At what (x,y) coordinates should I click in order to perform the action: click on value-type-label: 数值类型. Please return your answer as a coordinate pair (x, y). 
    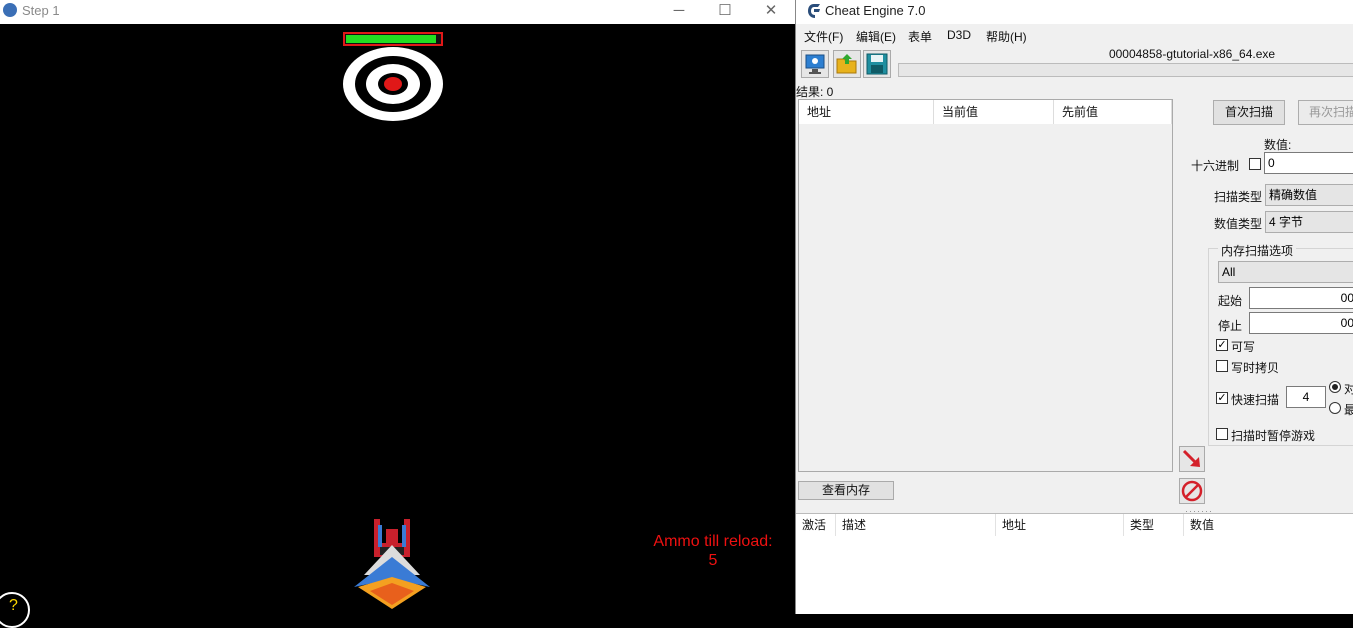
    Looking at the image, I should click on (1238, 224).